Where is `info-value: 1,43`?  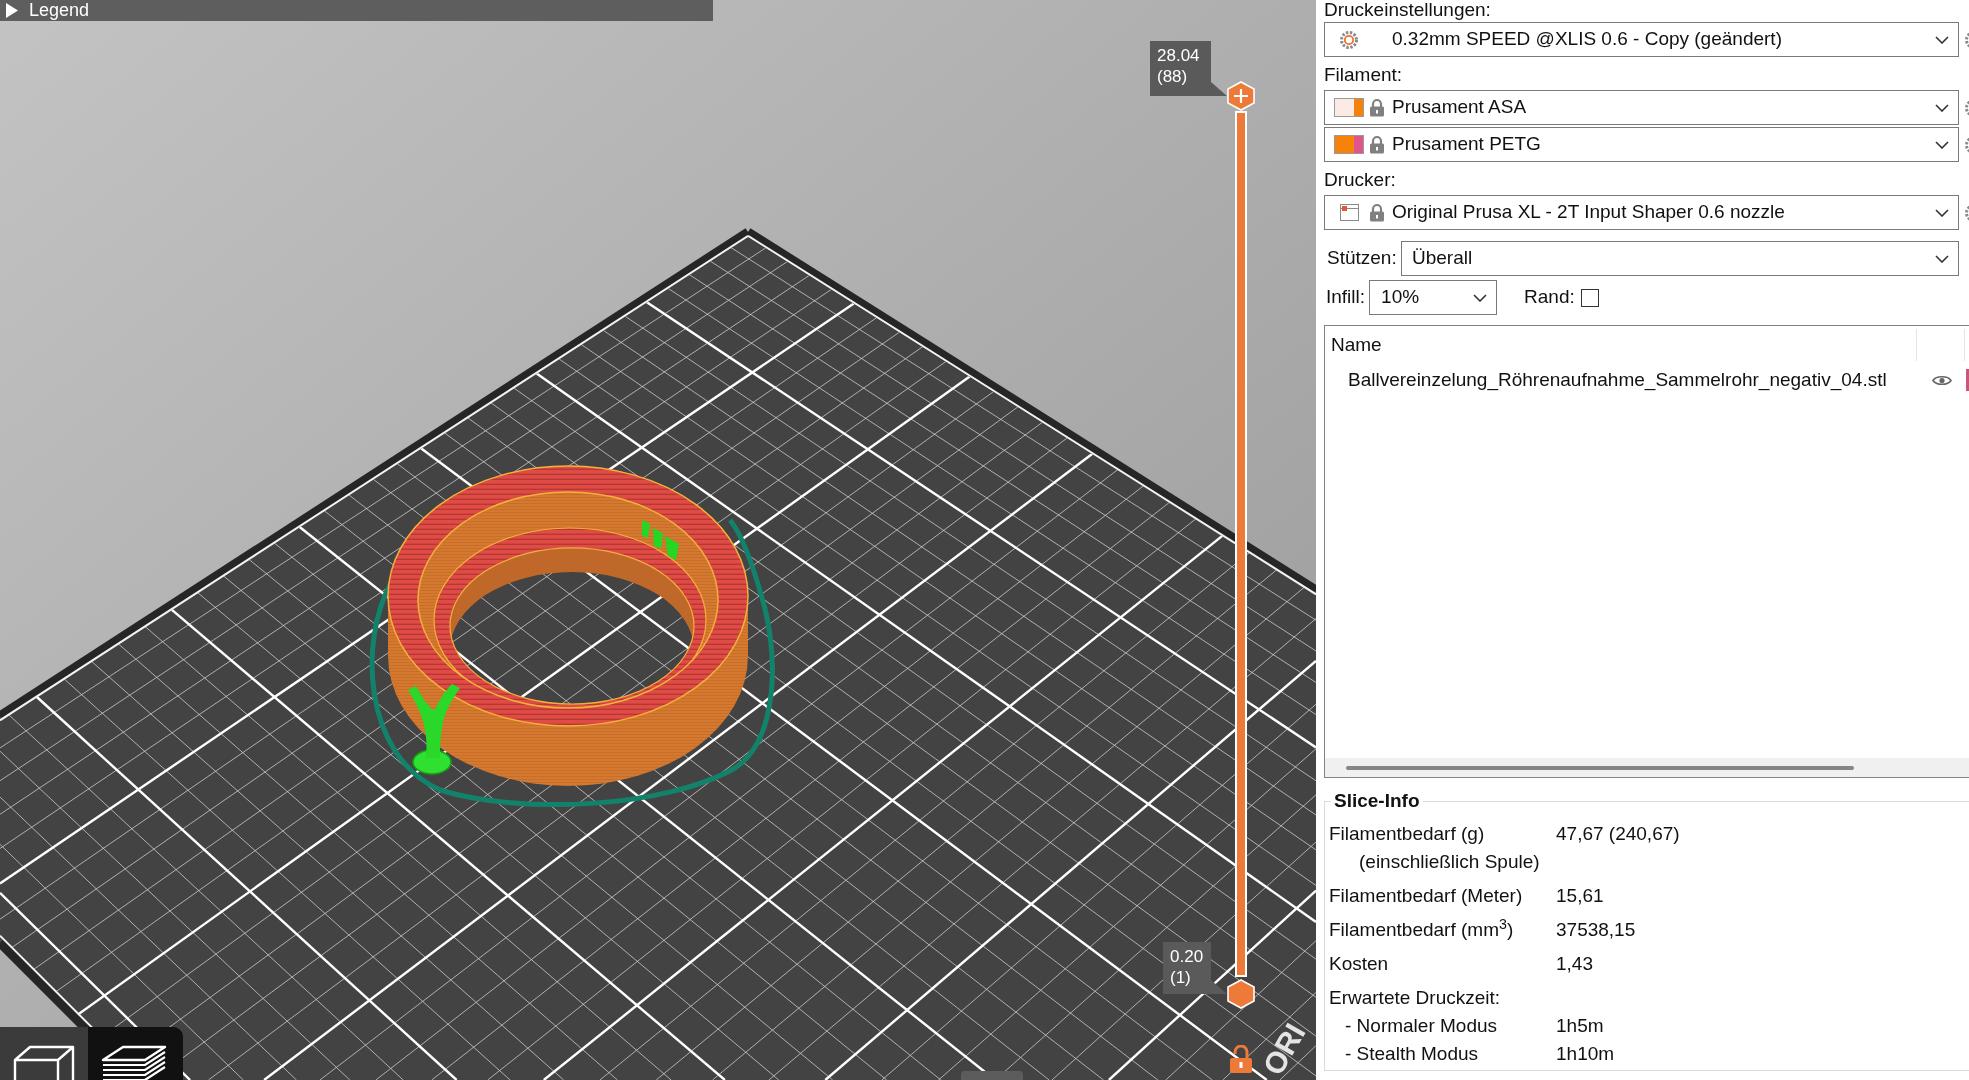 info-value: 1,43 is located at coordinates (1574, 963).